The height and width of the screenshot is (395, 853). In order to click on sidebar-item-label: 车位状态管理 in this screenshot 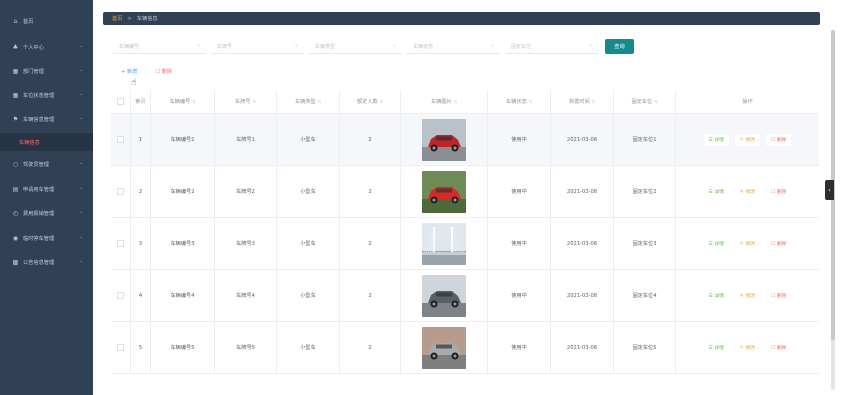, I will do `click(39, 95)`.